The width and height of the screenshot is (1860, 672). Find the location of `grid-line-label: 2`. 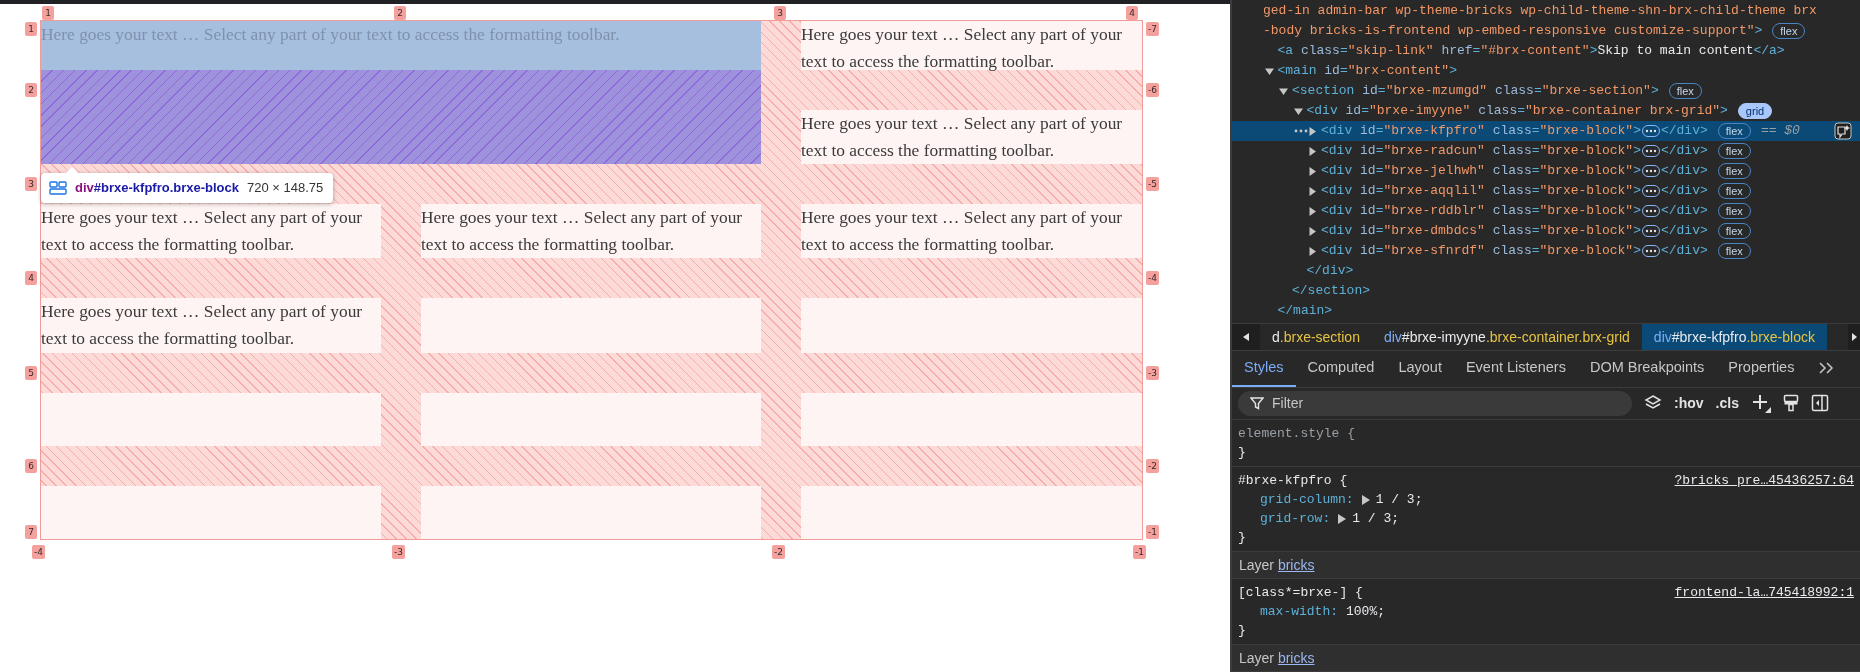

grid-line-label: 2 is located at coordinates (400, 13).